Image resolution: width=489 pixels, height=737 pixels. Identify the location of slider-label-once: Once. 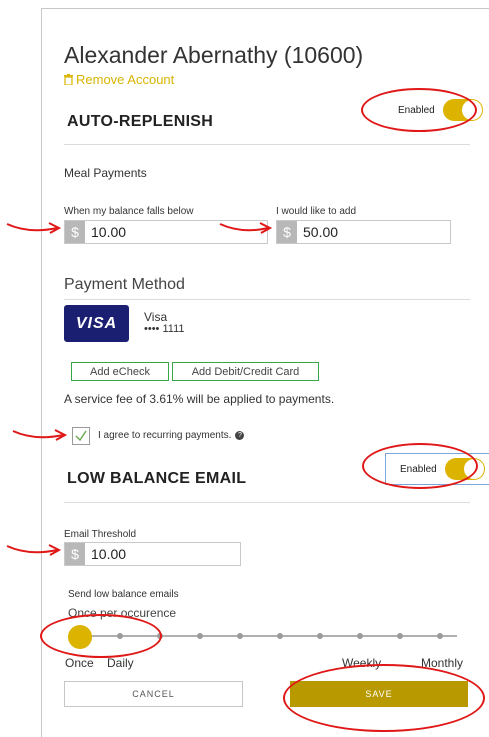
(79, 663).